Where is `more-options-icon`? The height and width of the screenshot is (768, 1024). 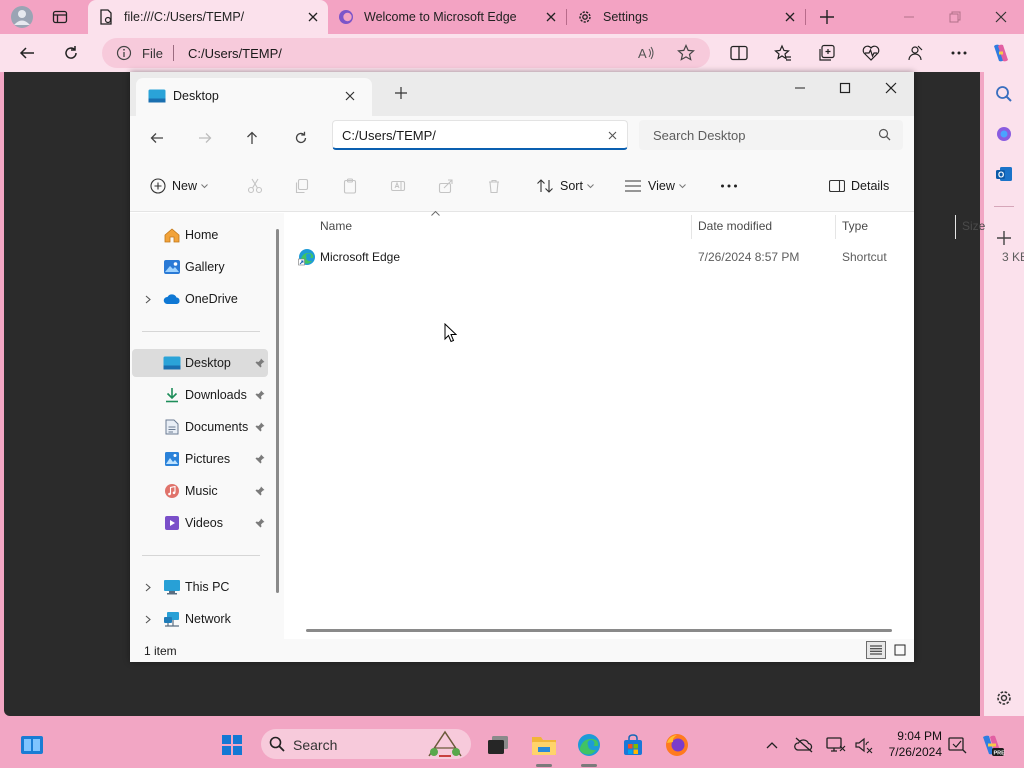
more-options-icon is located at coordinates (959, 53).